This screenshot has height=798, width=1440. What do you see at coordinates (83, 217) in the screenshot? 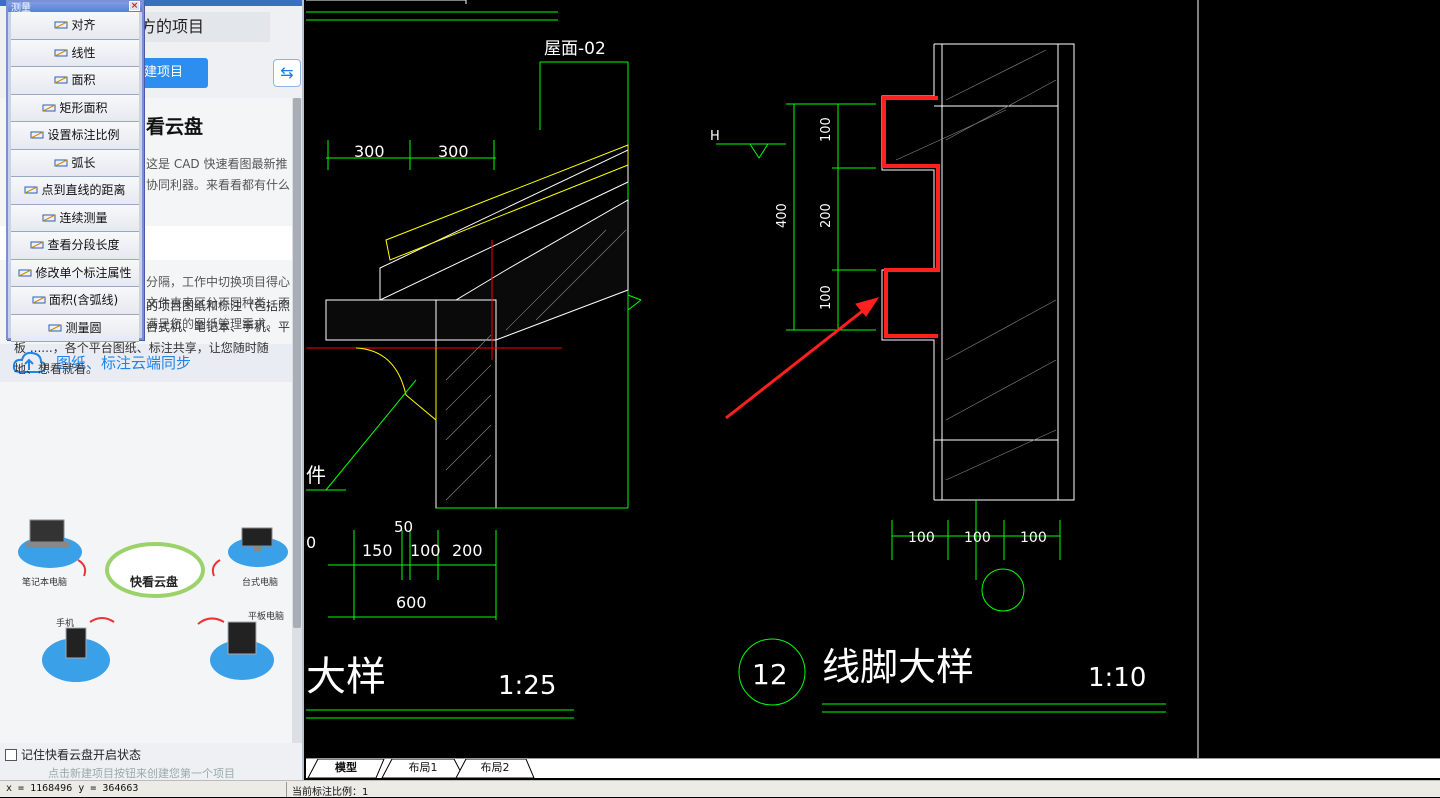
I see `measure-item-label: 连续测量` at bounding box center [83, 217].